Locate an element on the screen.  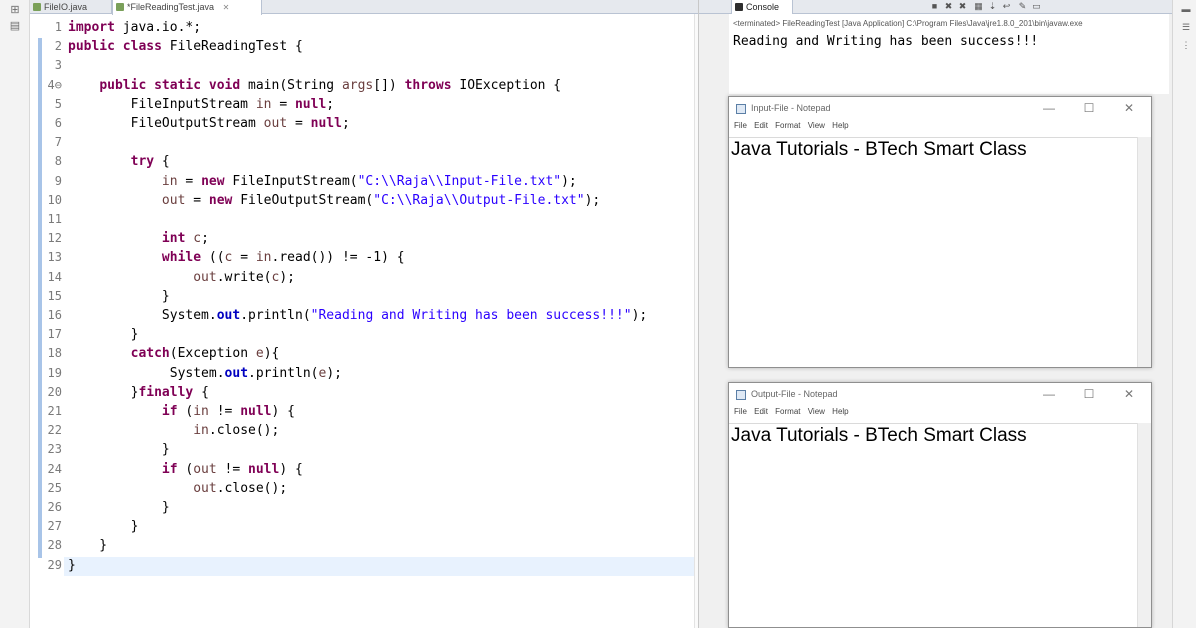
scroll-lock-icon: ⇣ is located at coordinates (992, 6).